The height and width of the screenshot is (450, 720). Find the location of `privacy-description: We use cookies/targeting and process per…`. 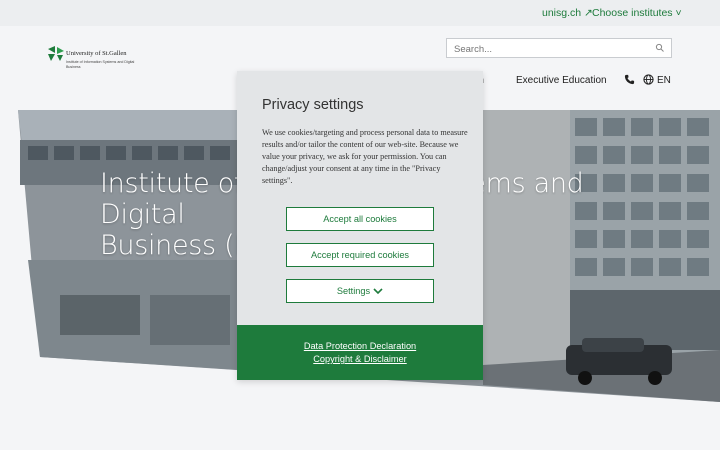

privacy-description: We use cookies/targeting and process per… is located at coordinates (365, 156).